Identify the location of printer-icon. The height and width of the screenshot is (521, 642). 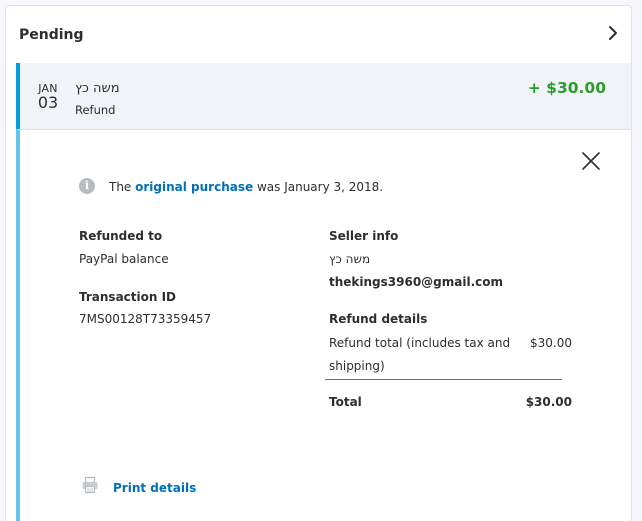
(90, 485).